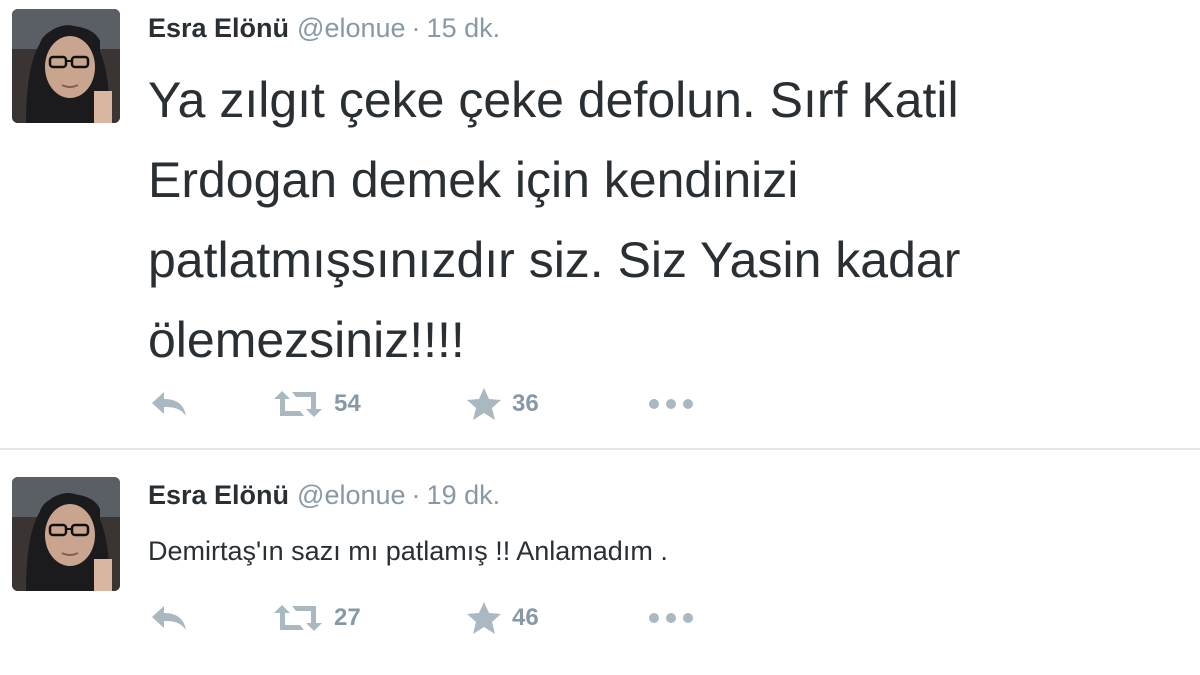 The image size is (1200, 675). I want to click on tweet-text-line: ölemezsiniz!!!!, so click(306, 340).